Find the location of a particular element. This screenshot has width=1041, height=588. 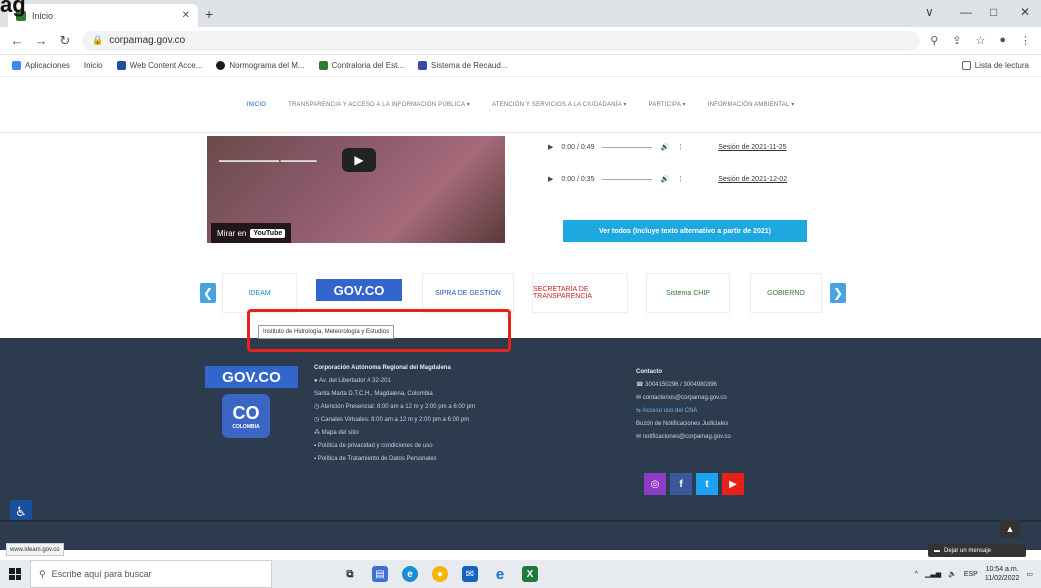

excel-app-icon: X is located at coordinates (530, 574).